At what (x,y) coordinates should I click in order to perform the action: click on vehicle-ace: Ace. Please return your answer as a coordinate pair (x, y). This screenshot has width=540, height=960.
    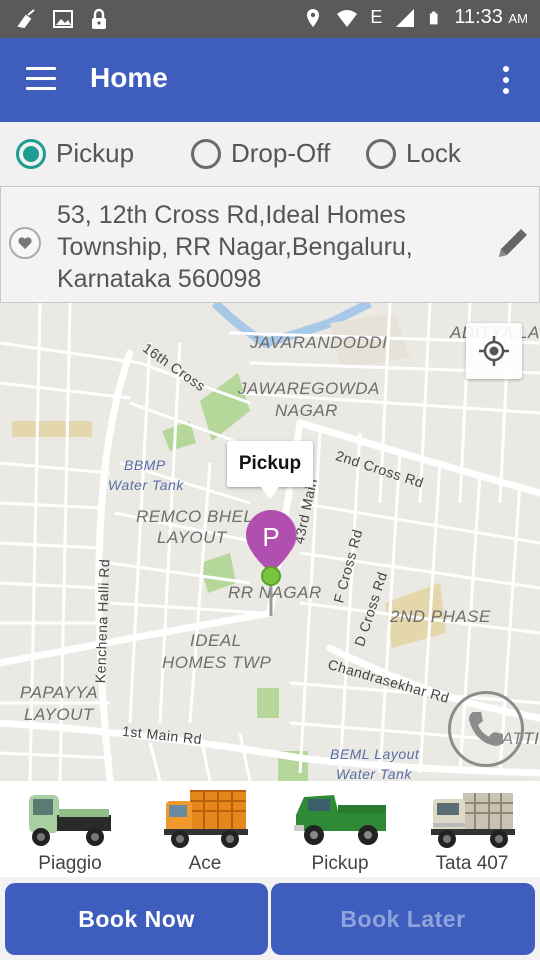
    Looking at the image, I should click on (205, 831).